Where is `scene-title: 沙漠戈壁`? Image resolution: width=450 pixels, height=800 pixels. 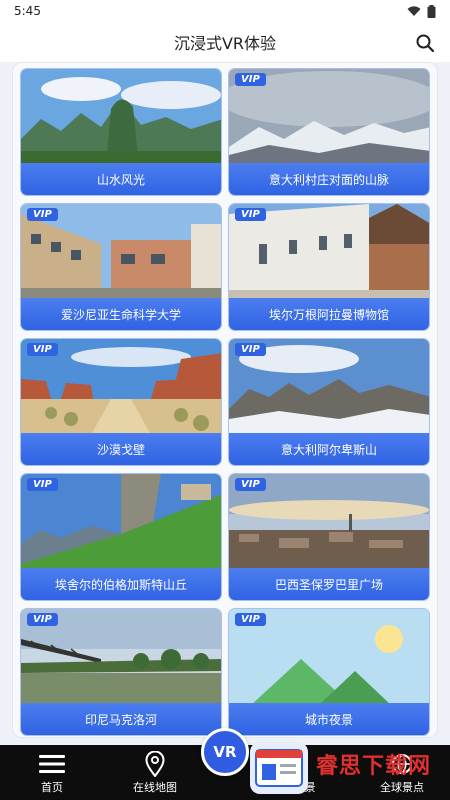
scene-title: 沙漠戈壁 is located at coordinates (121, 449).